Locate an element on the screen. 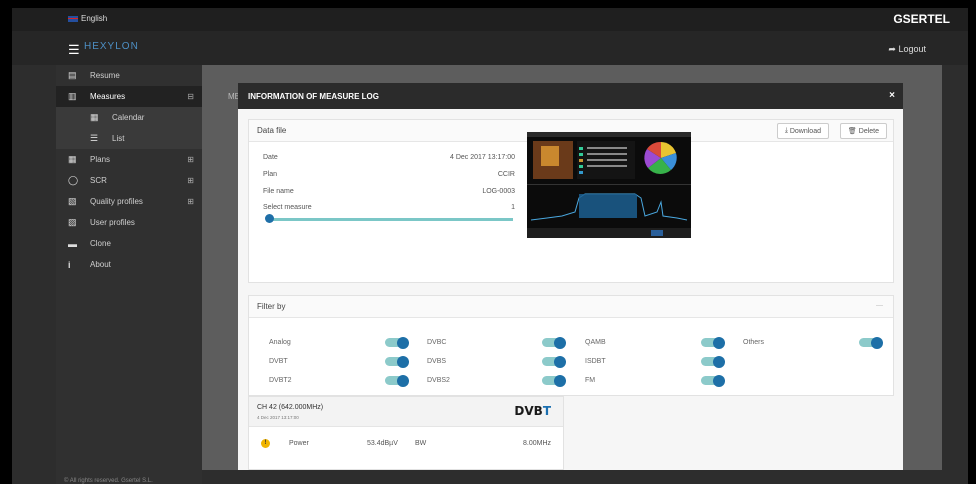 The image size is (976, 484). toggle-dvbt2 is located at coordinates (397, 380).